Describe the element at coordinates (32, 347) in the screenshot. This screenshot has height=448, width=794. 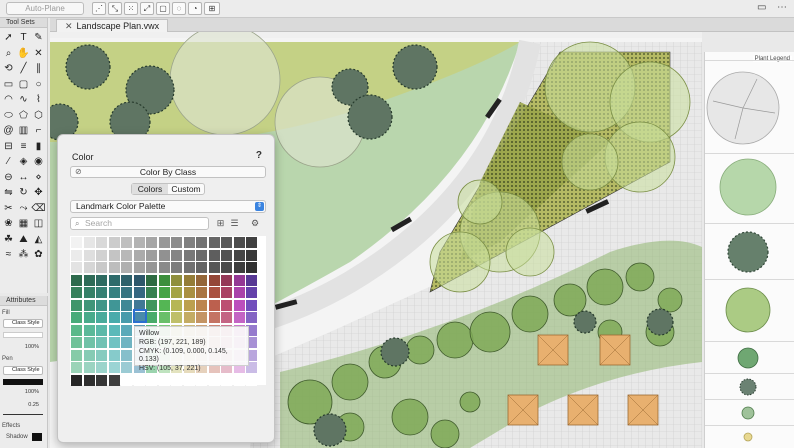
I see `fill-opacity-value: 100%` at that location.